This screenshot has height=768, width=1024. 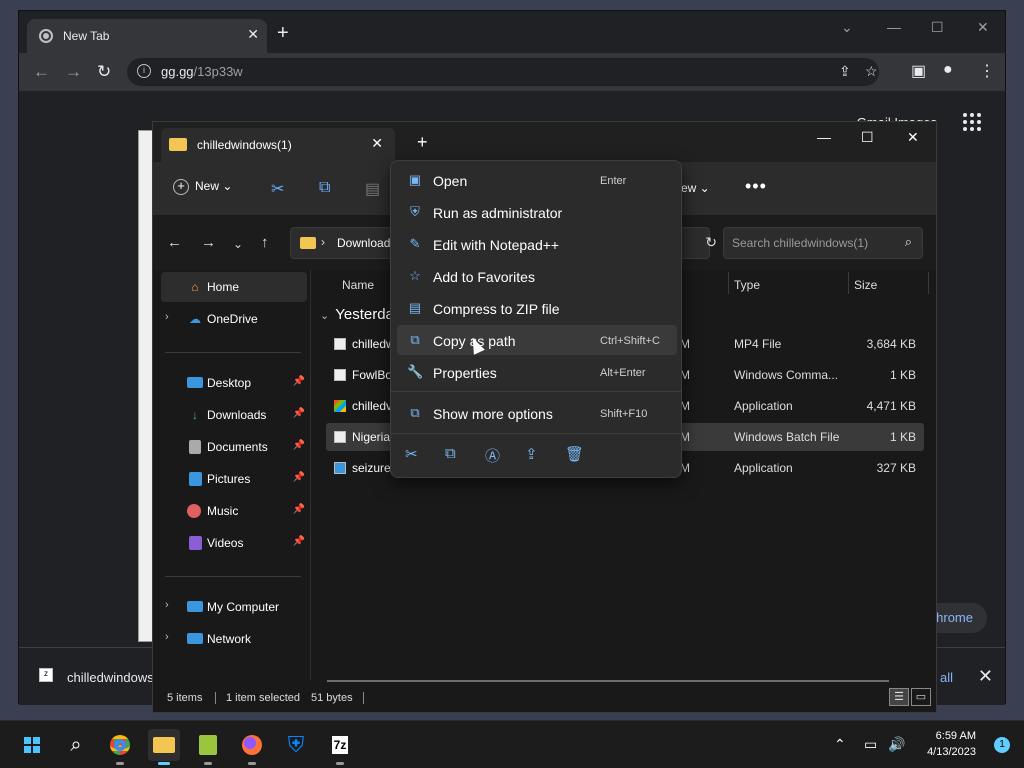 I want to click on menu-item-properties: 🔧 Properties Alt+Enter, so click(x=537, y=372).